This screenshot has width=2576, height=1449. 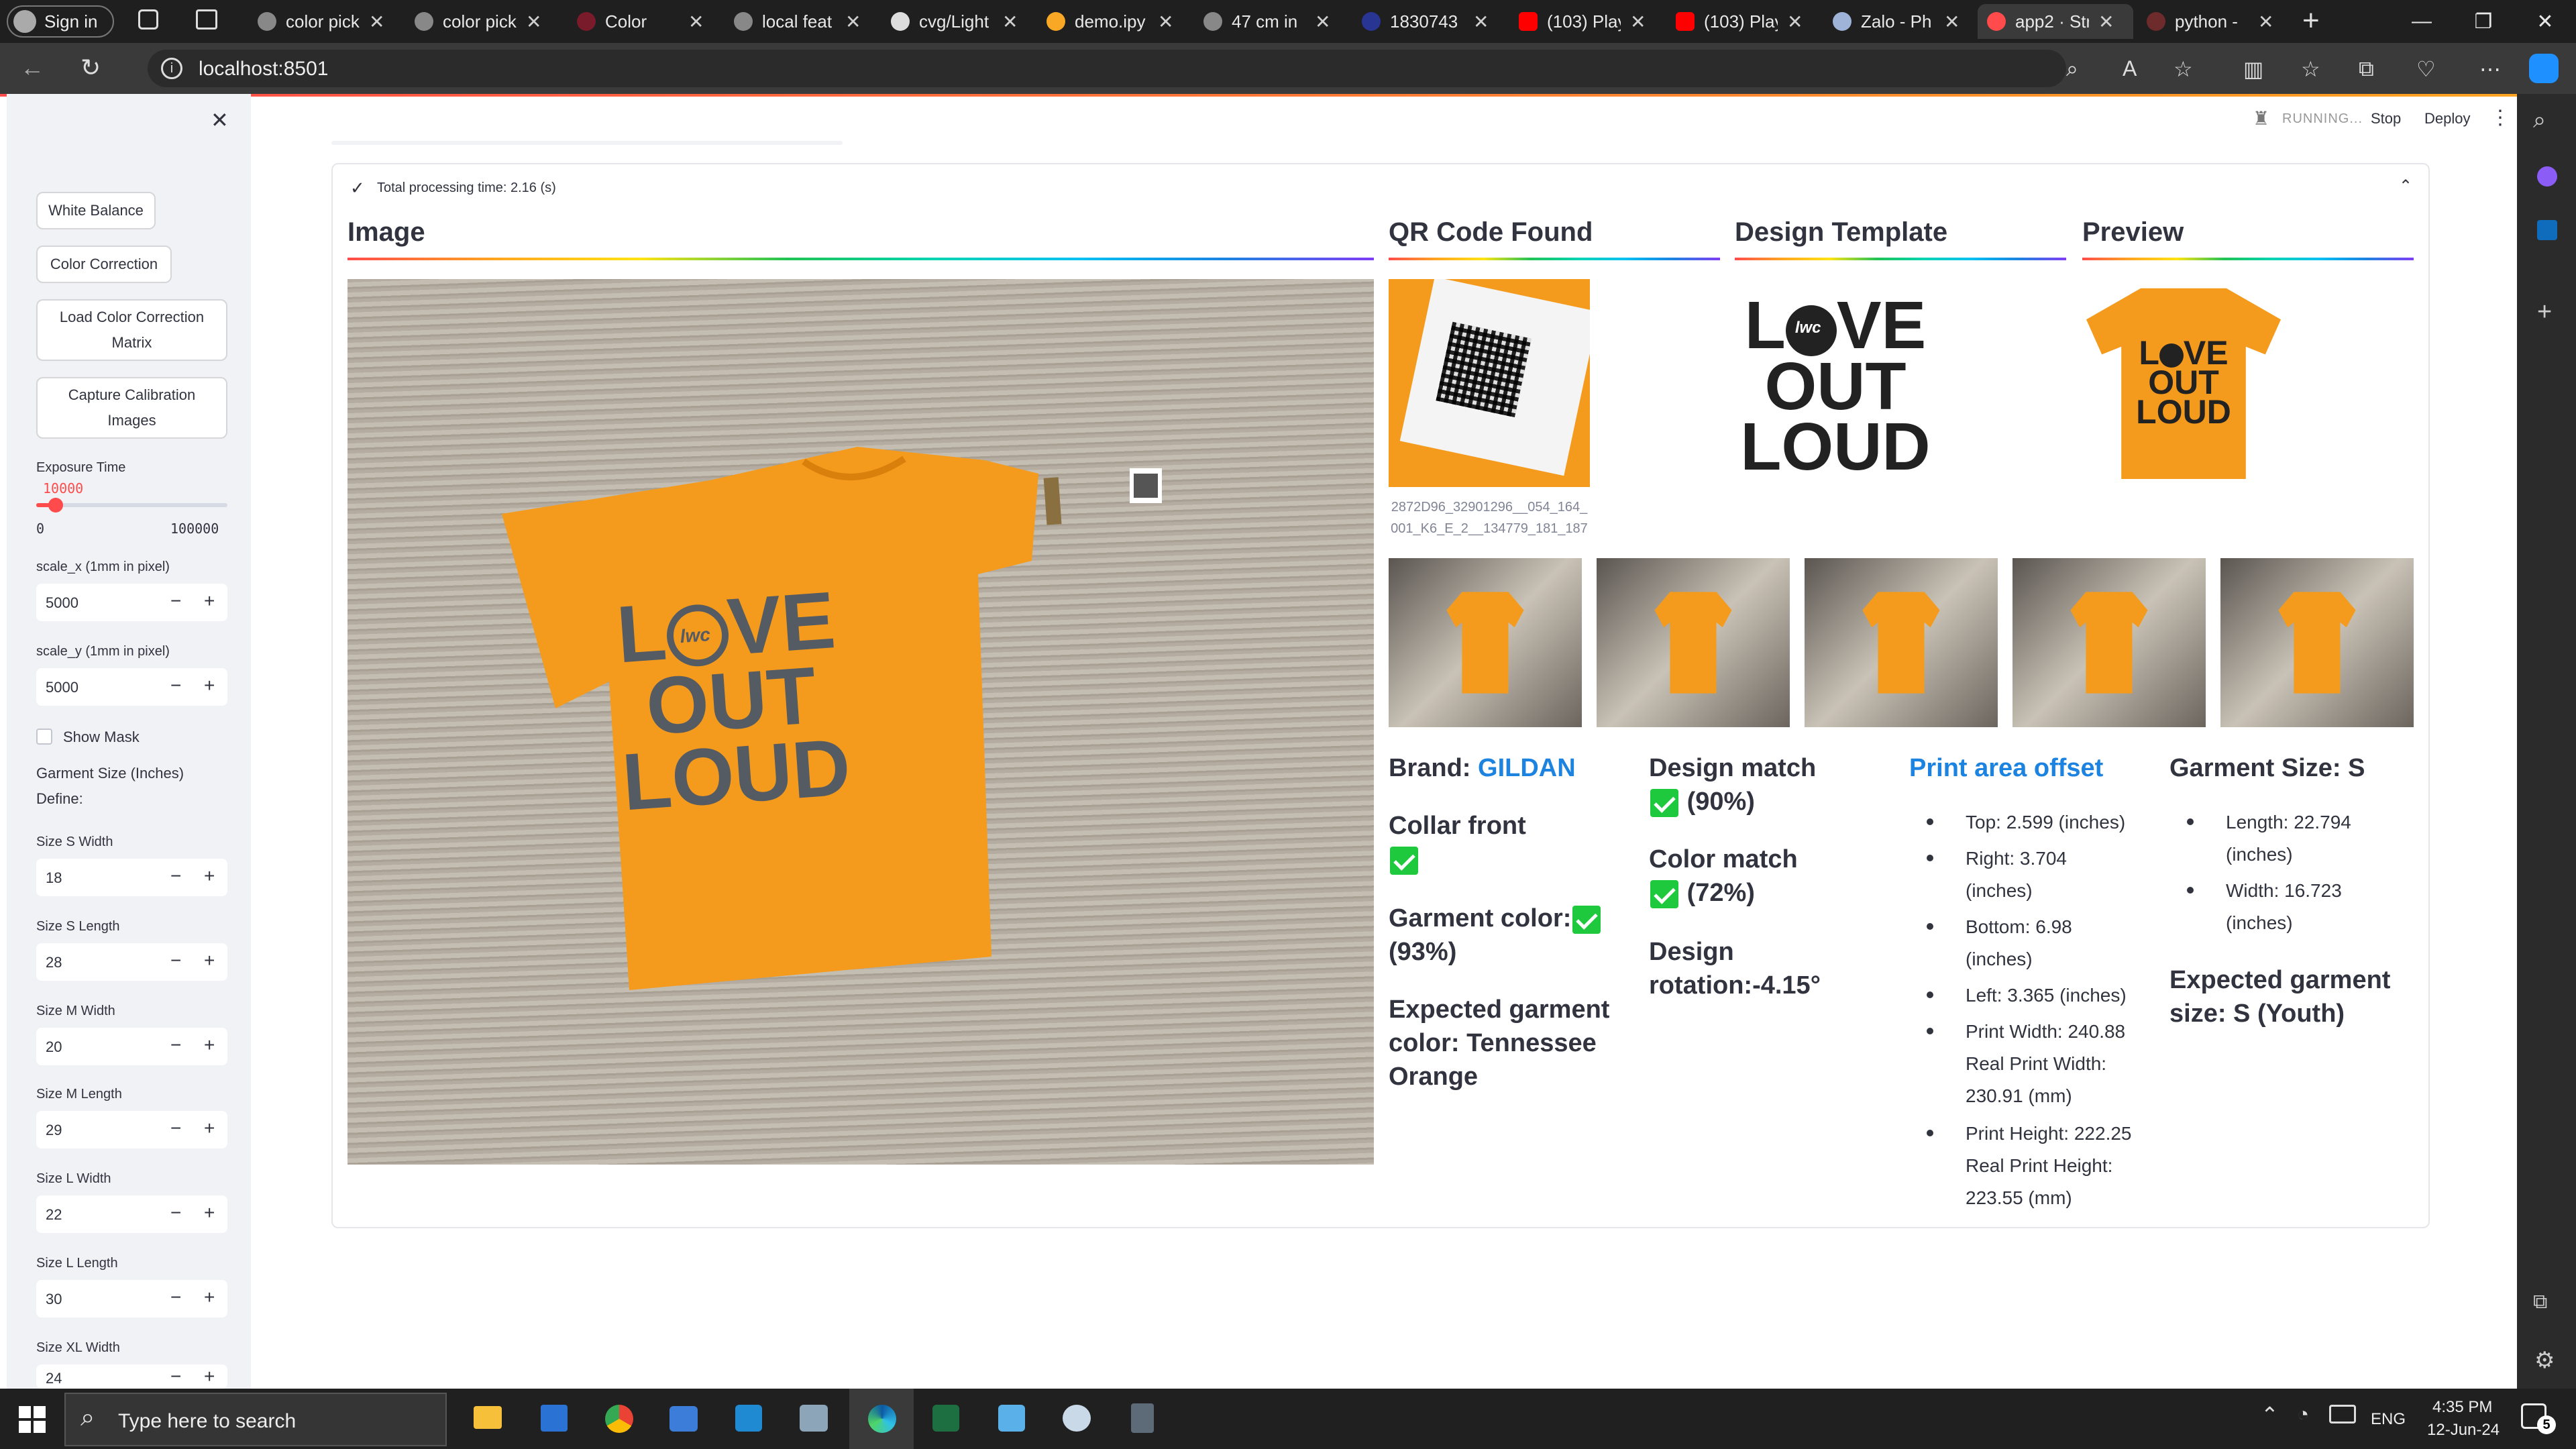 I want to click on favorites-icon: ☆, so click(x=2310, y=69).